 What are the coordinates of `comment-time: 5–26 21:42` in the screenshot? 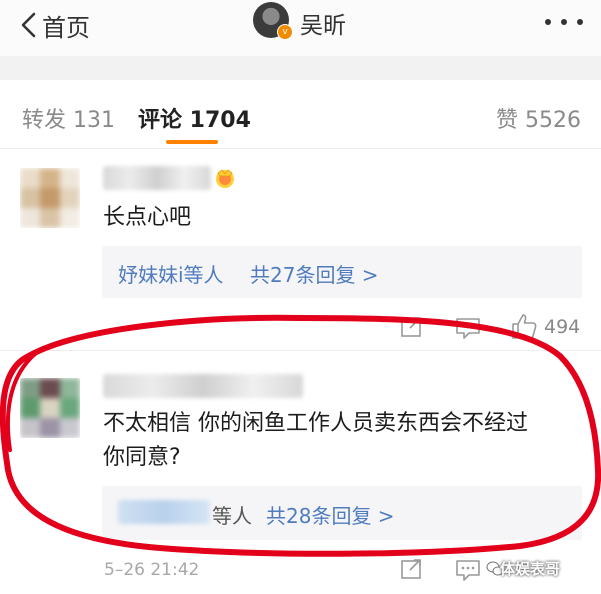 It's located at (152, 570).